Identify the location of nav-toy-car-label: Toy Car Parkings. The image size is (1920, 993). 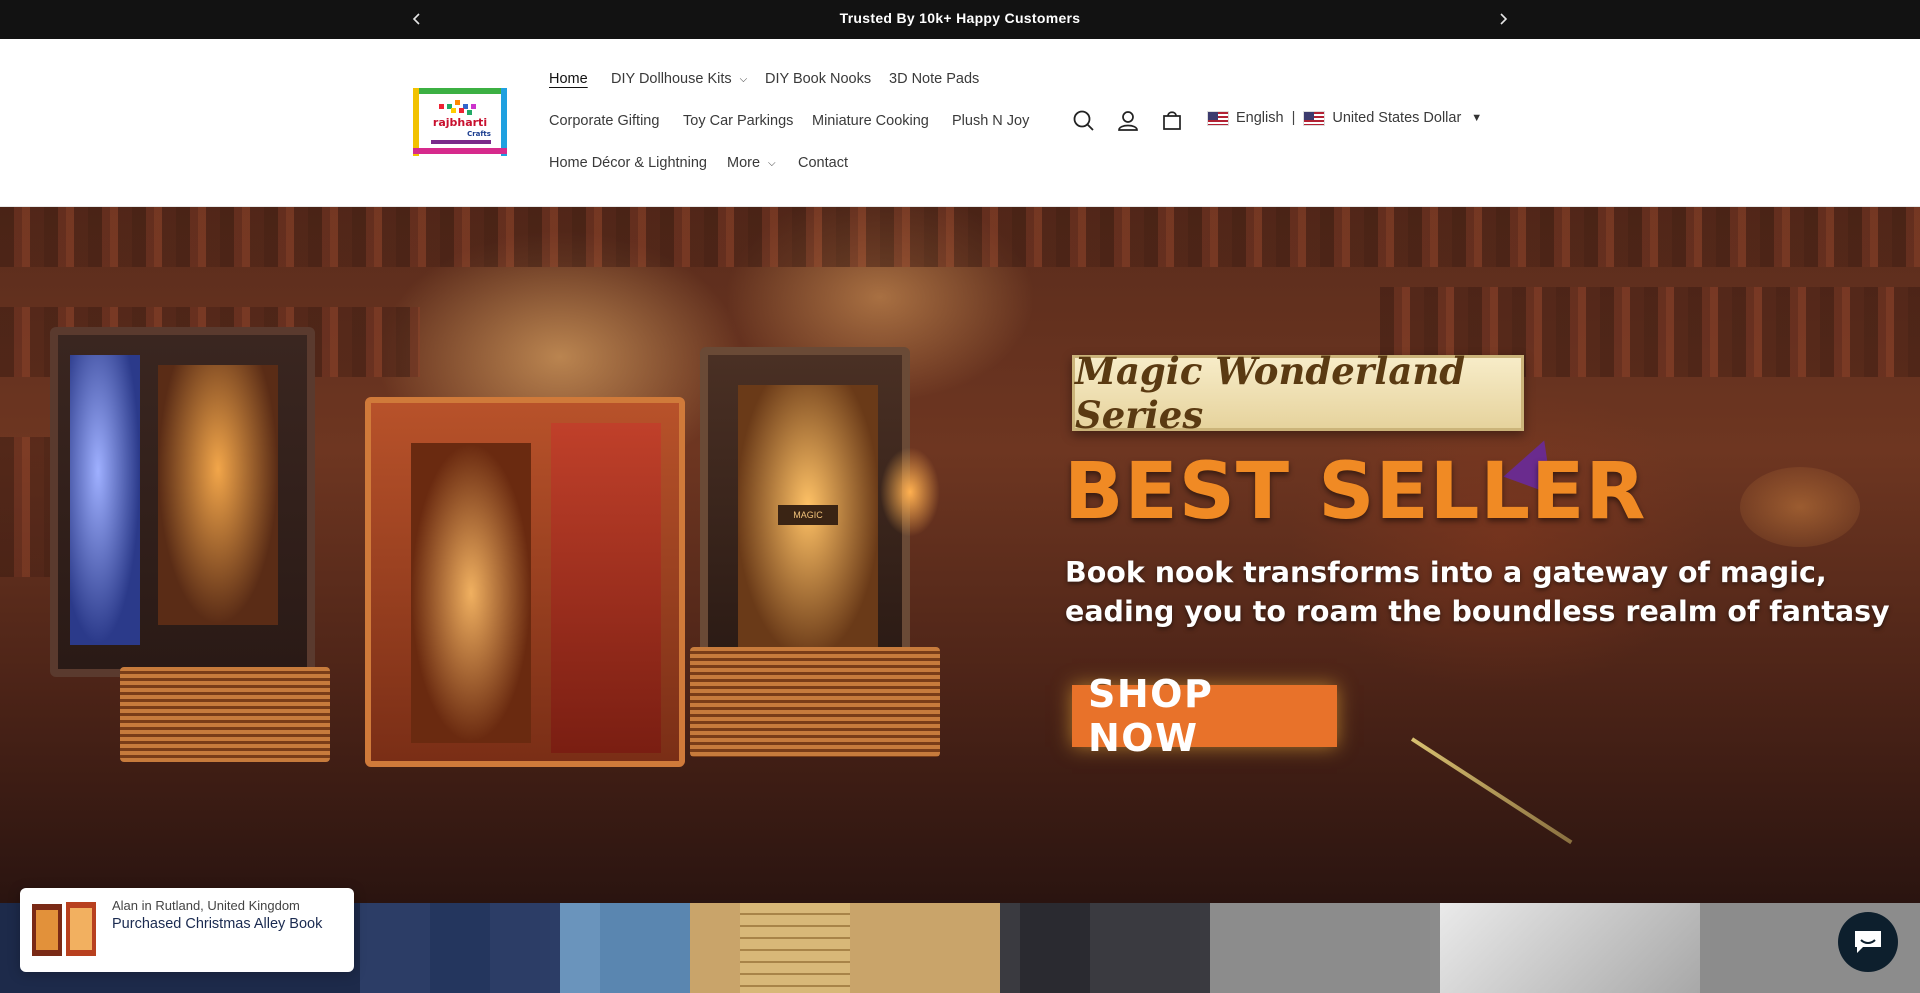
(738, 121).